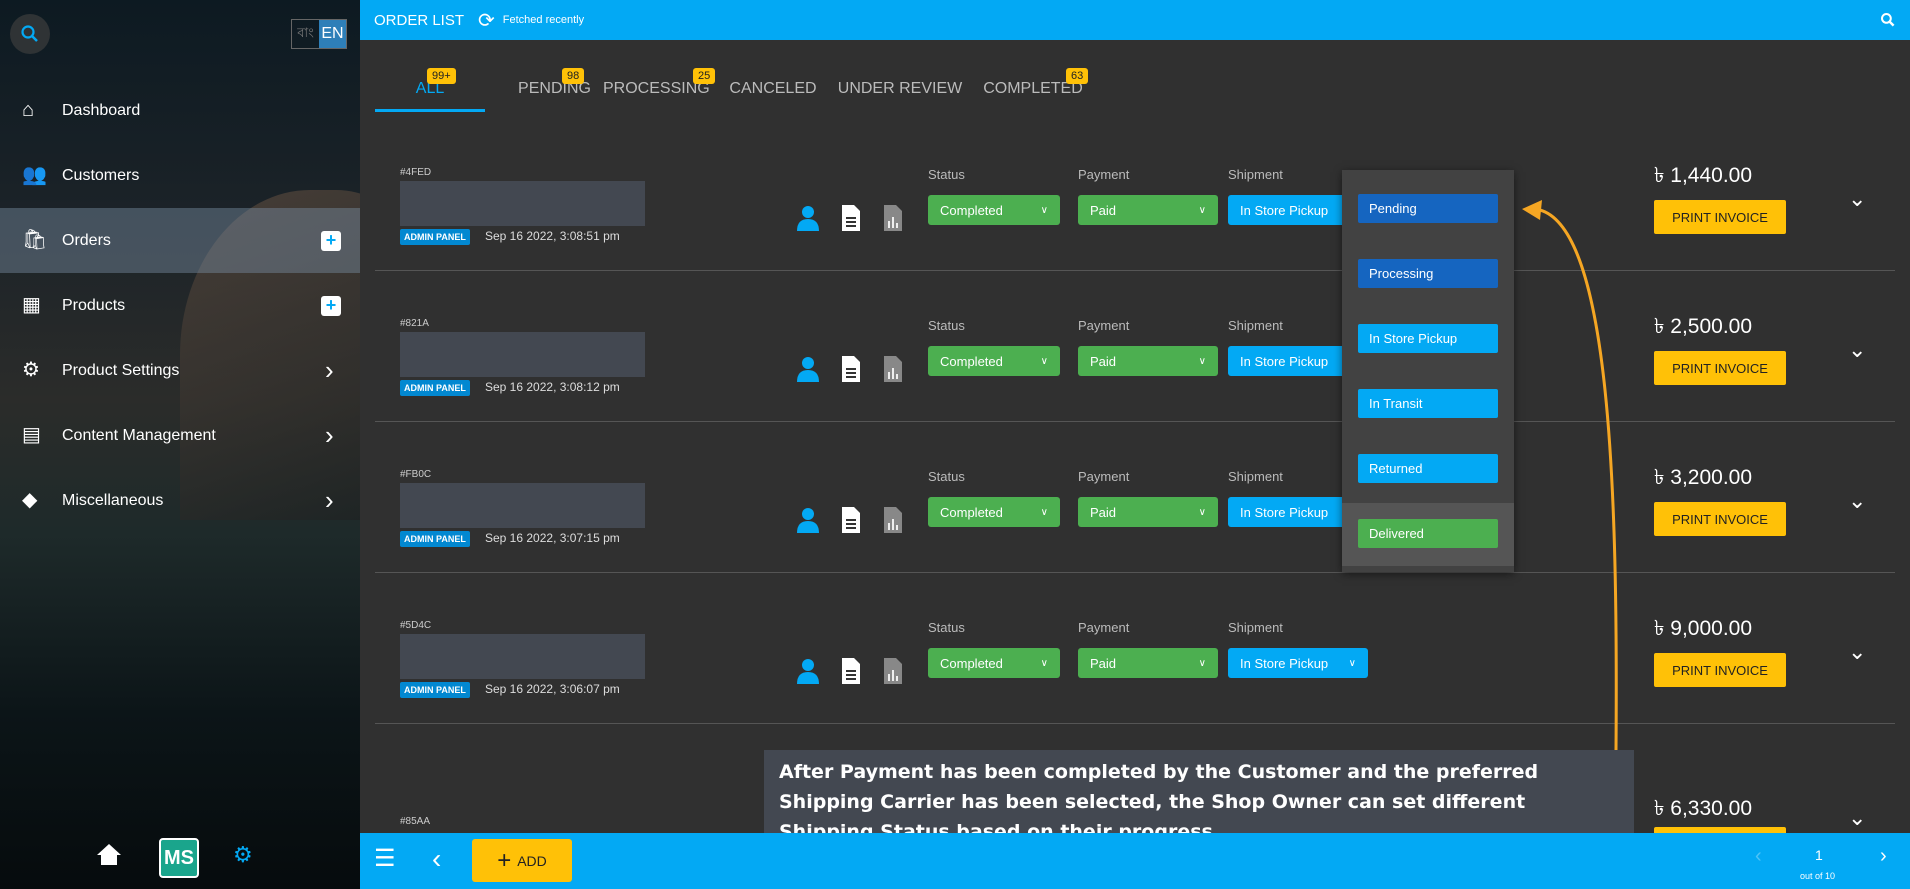 The width and height of the screenshot is (1910, 889). I want to click on sidebar-item-miscellaneous: ◆ Miscellaneous ›, so click(180, 500).